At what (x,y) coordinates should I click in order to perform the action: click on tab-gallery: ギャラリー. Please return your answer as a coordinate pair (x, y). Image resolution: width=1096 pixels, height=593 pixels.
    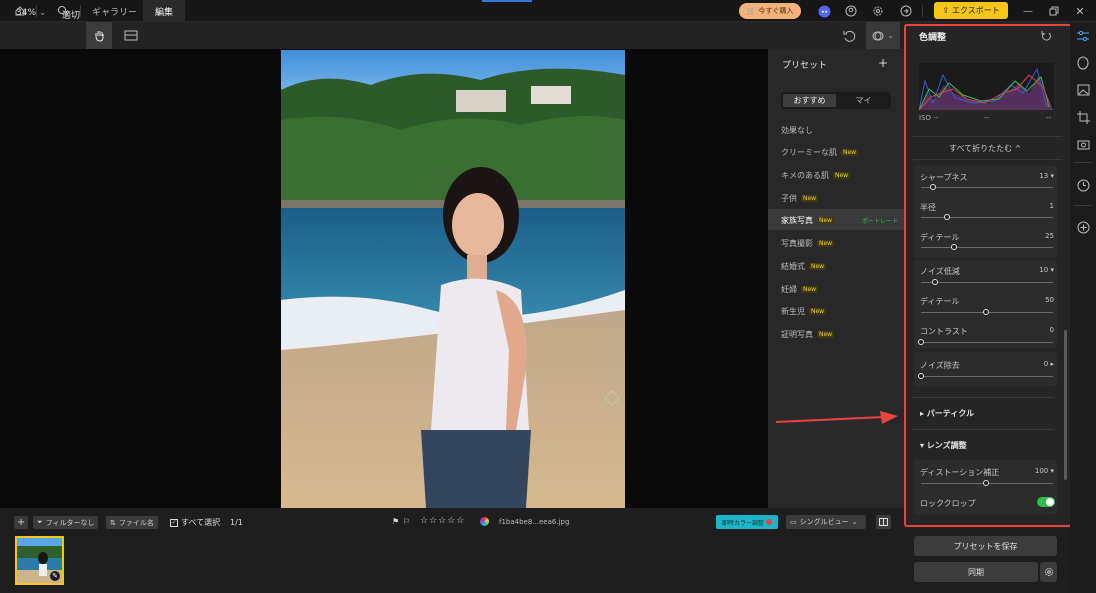
    Looking at the image, I should click on (114, 11).